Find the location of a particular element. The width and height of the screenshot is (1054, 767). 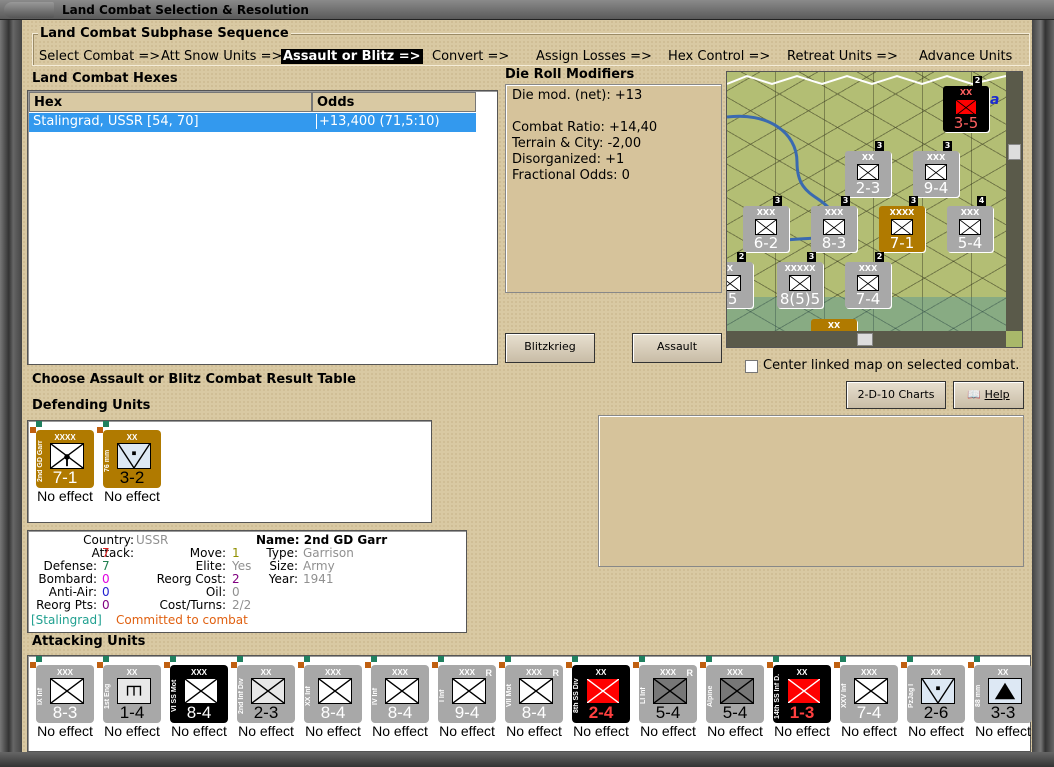

unit-counter: XX 8th SS Div 2-4 is located at coordinates (601, 694).